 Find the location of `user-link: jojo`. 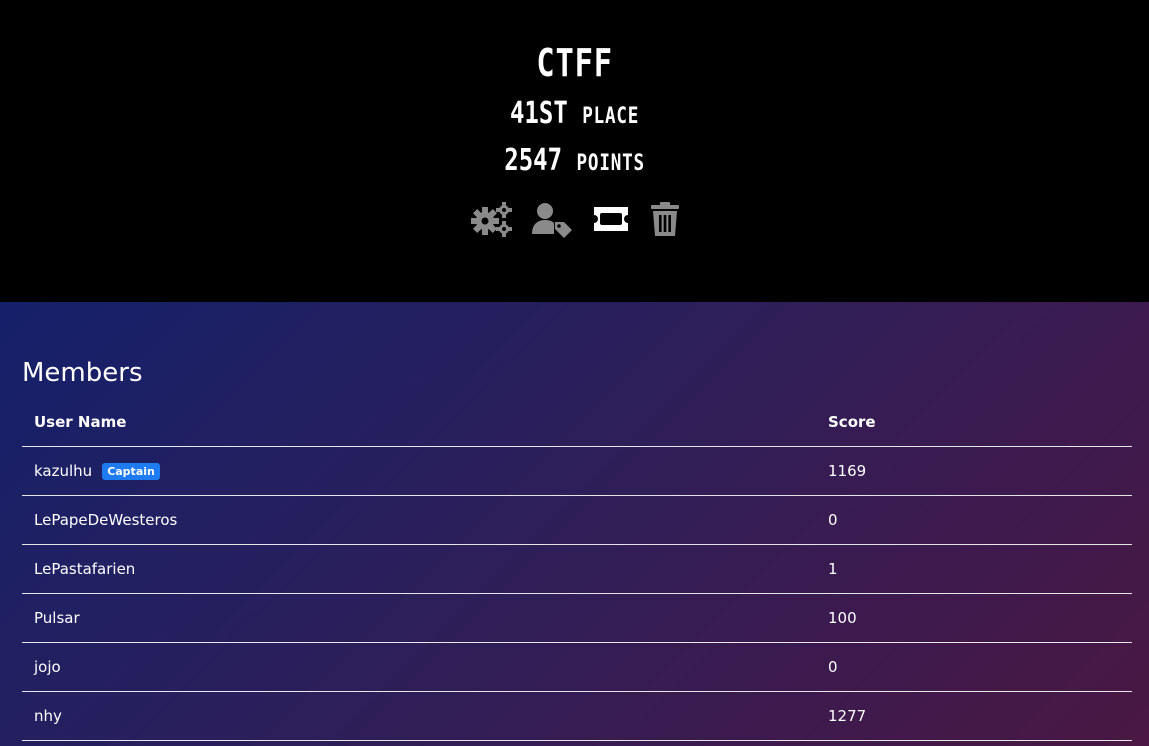

user-link: jojo is located at coordinates (47, 667).